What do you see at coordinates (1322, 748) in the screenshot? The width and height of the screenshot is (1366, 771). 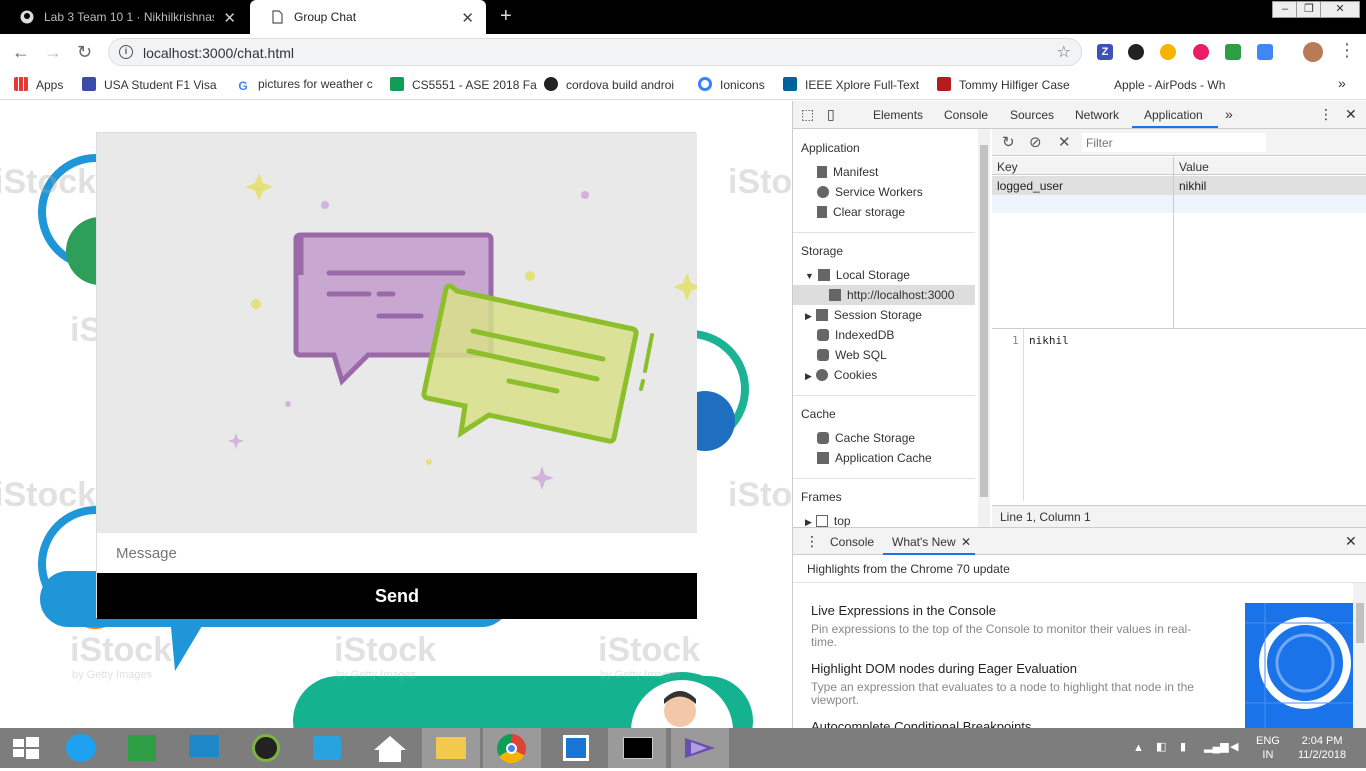 I see `clock: 2:04 PM 11/2/2018` at bounding box center [1322, 748].